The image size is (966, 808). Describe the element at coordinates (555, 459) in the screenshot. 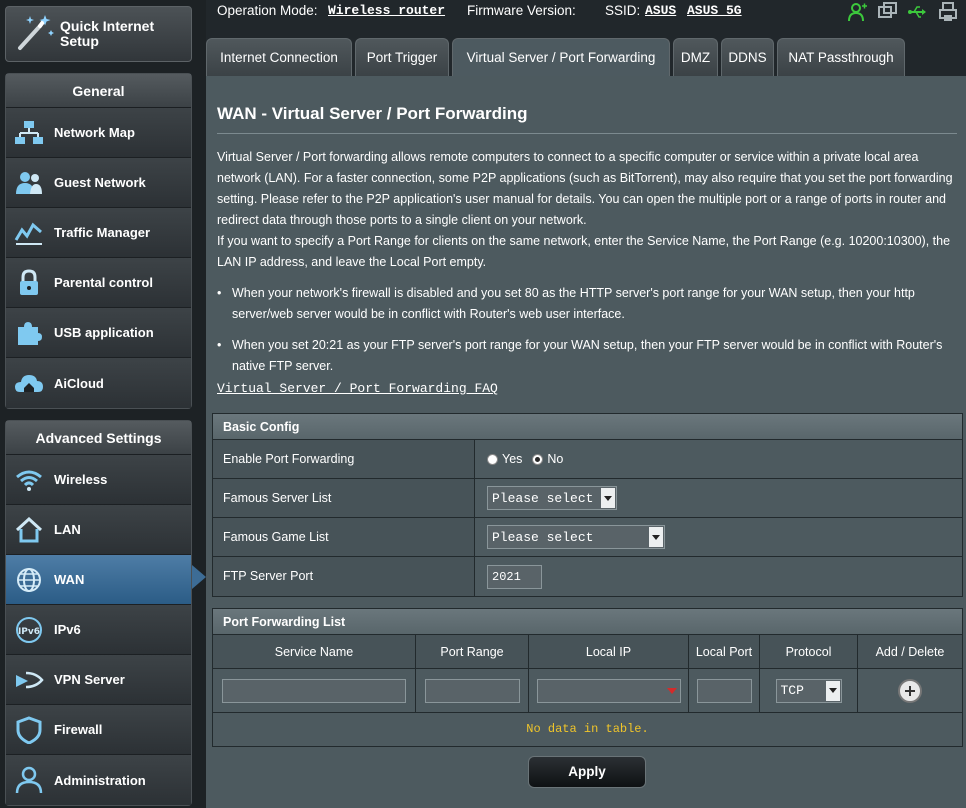

I see `radio-no-label: No` at that location.